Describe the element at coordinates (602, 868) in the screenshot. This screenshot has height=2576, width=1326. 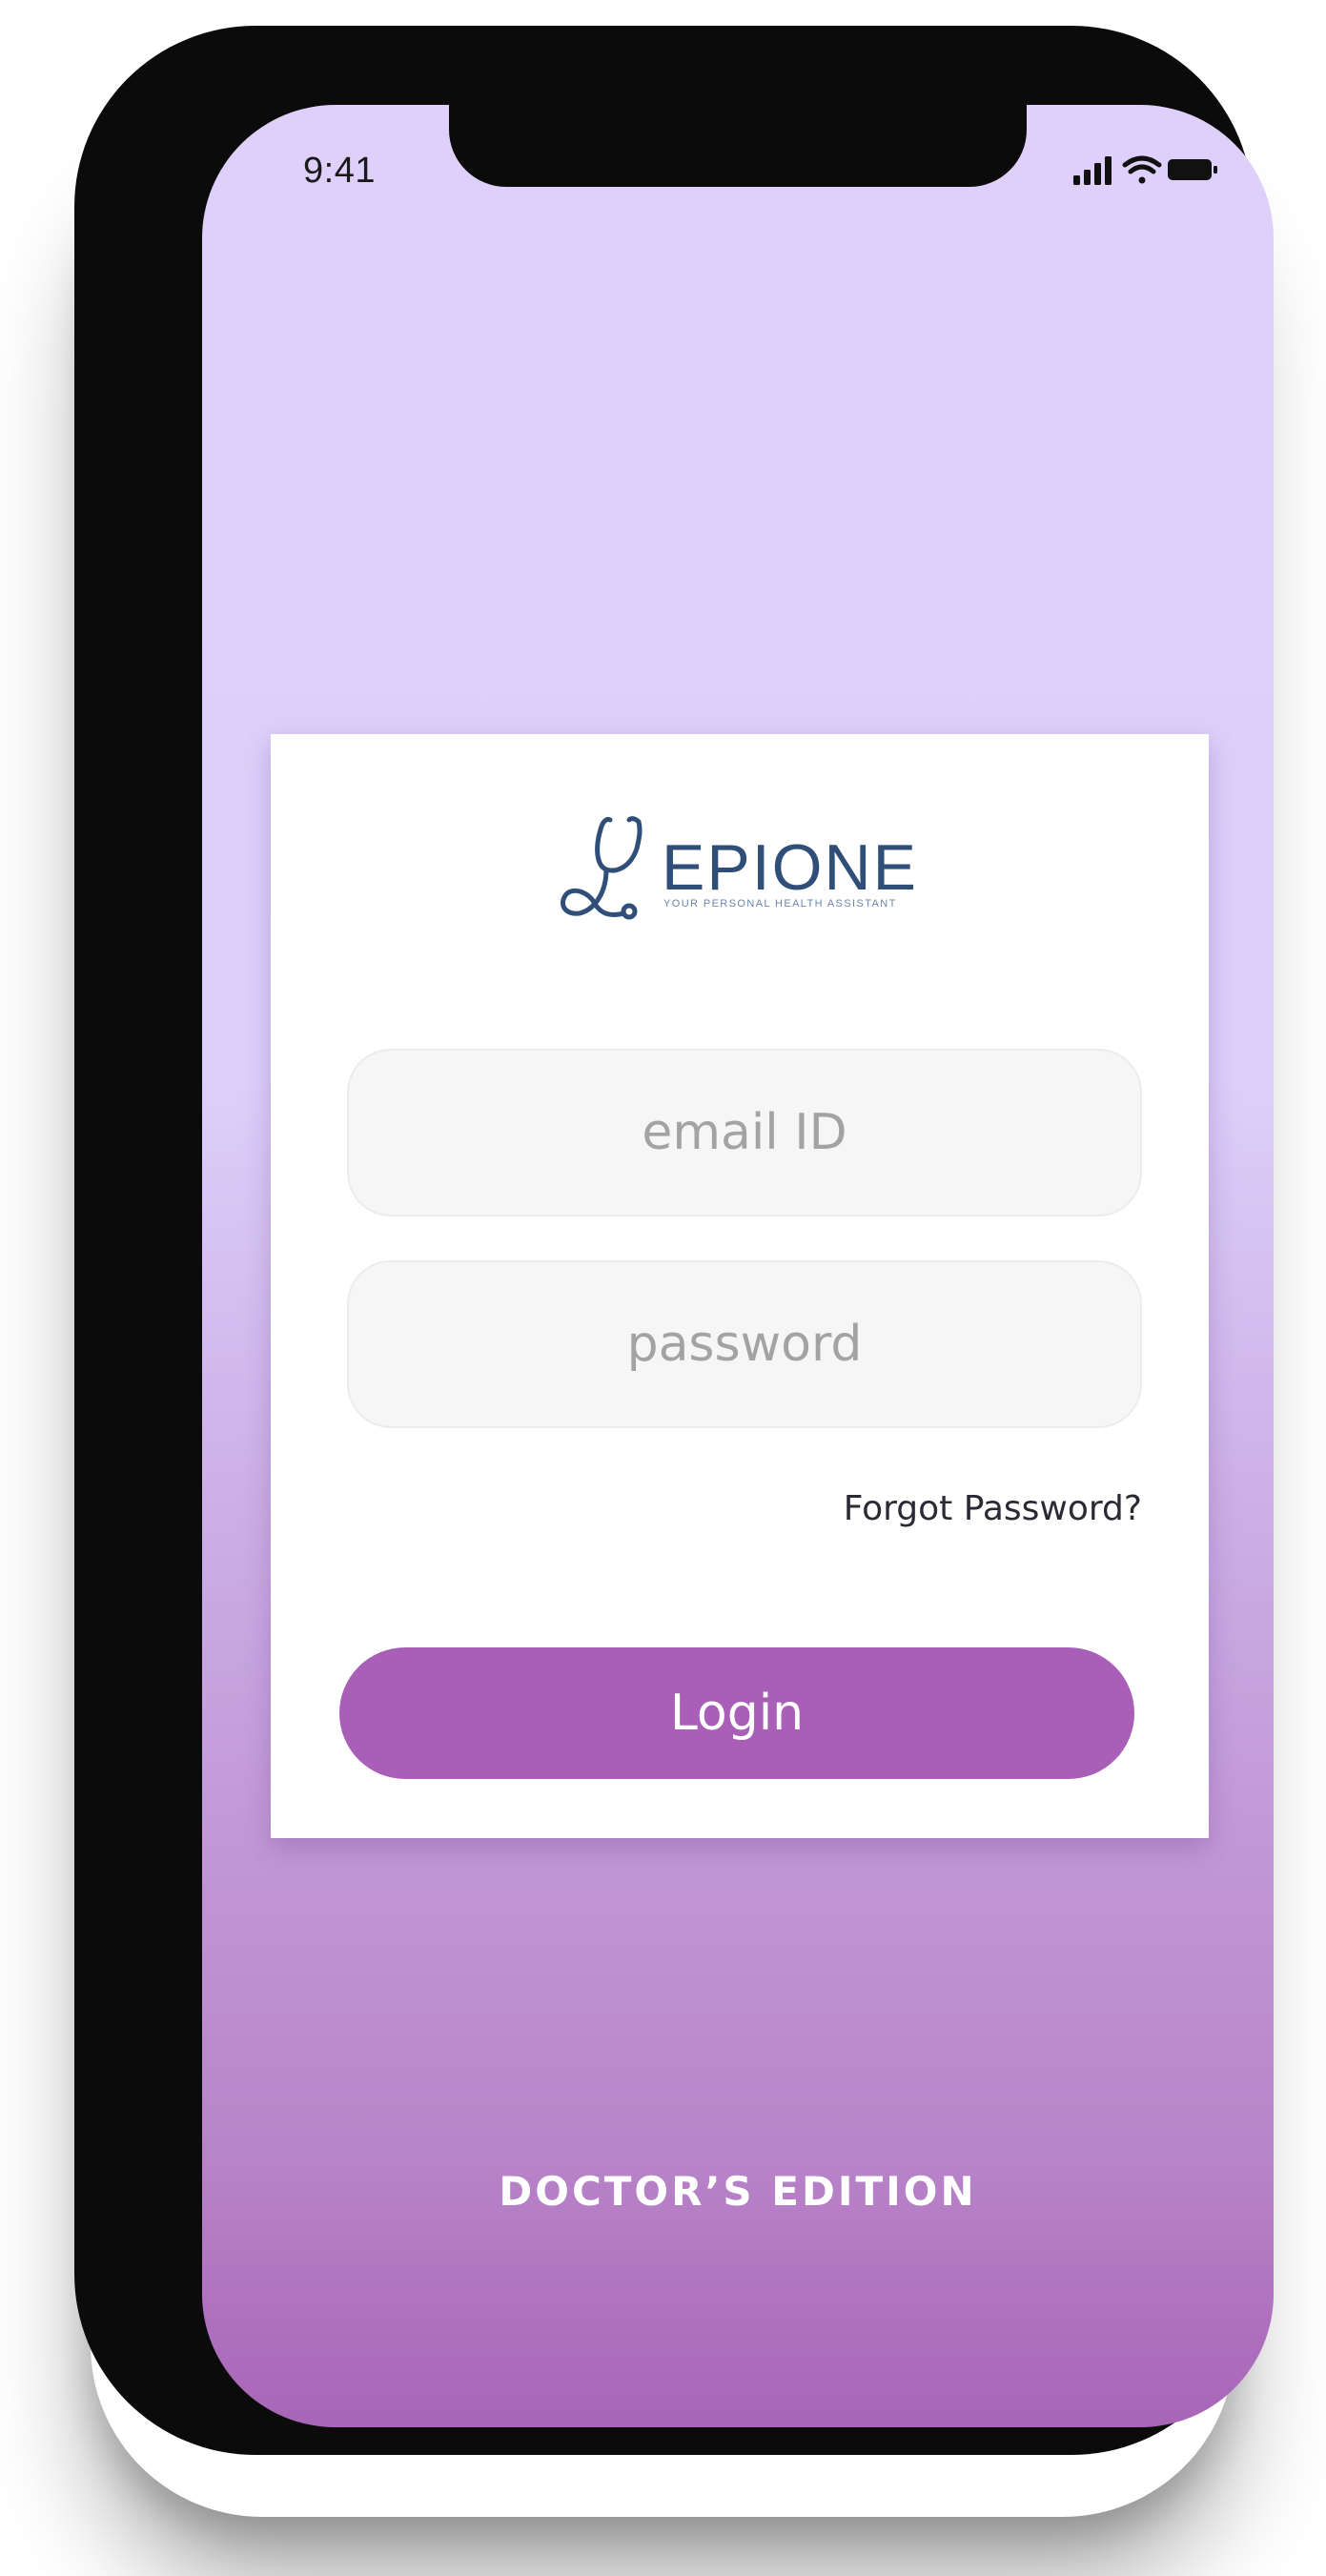
I see `stethoscope-icon` at that location.